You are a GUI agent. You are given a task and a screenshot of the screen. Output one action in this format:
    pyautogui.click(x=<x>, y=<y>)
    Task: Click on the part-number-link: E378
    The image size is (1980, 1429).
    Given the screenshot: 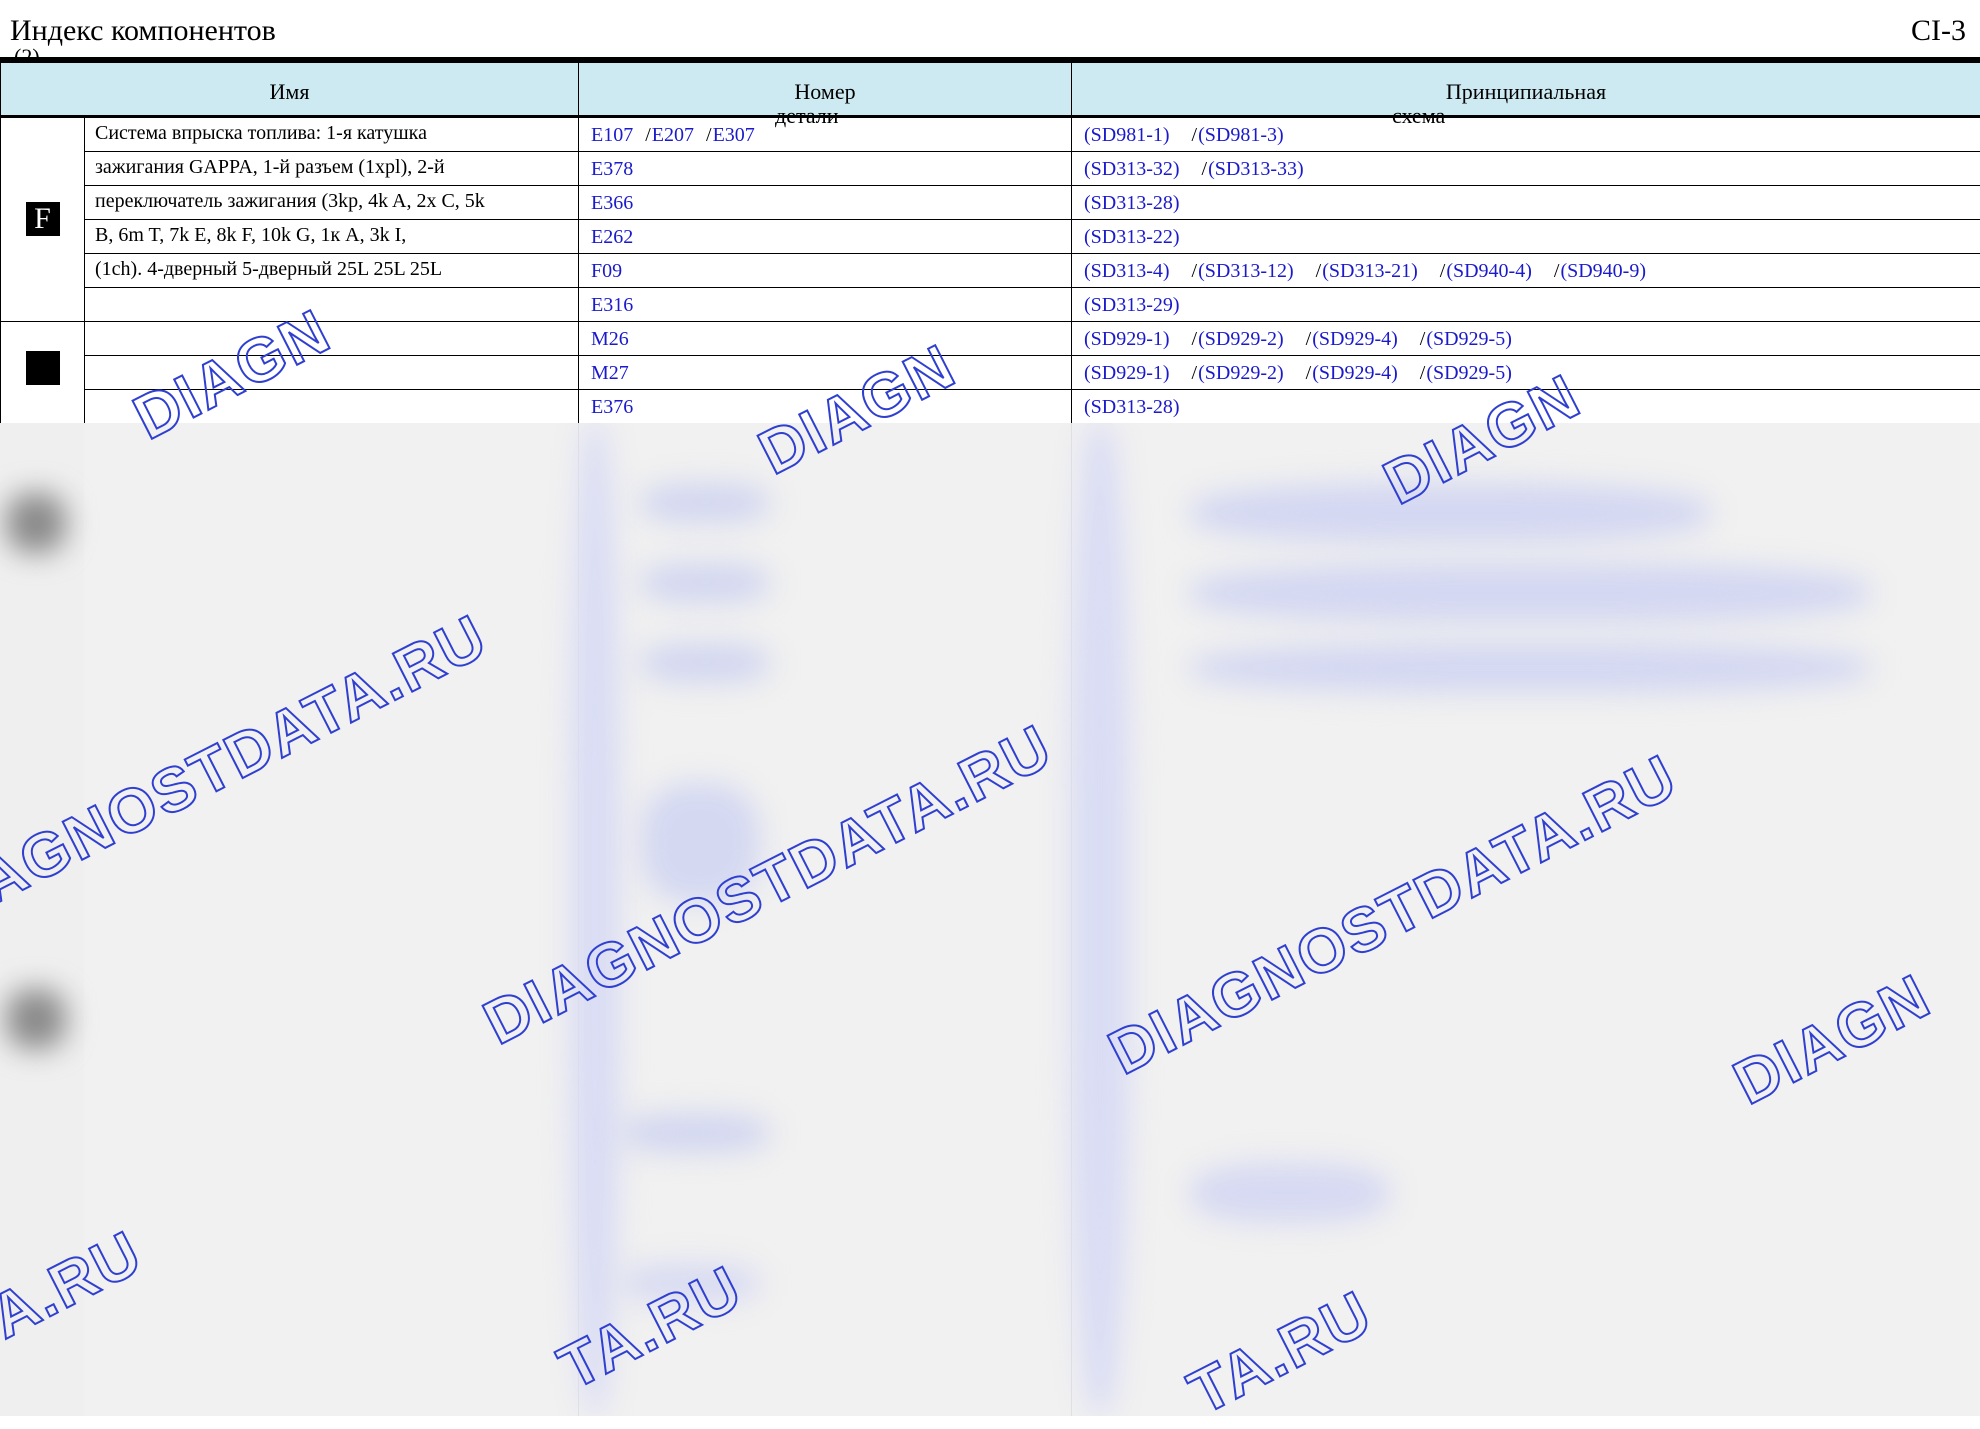 What is the action you would take?
    pyautogui.click(x=612, y=169)
    